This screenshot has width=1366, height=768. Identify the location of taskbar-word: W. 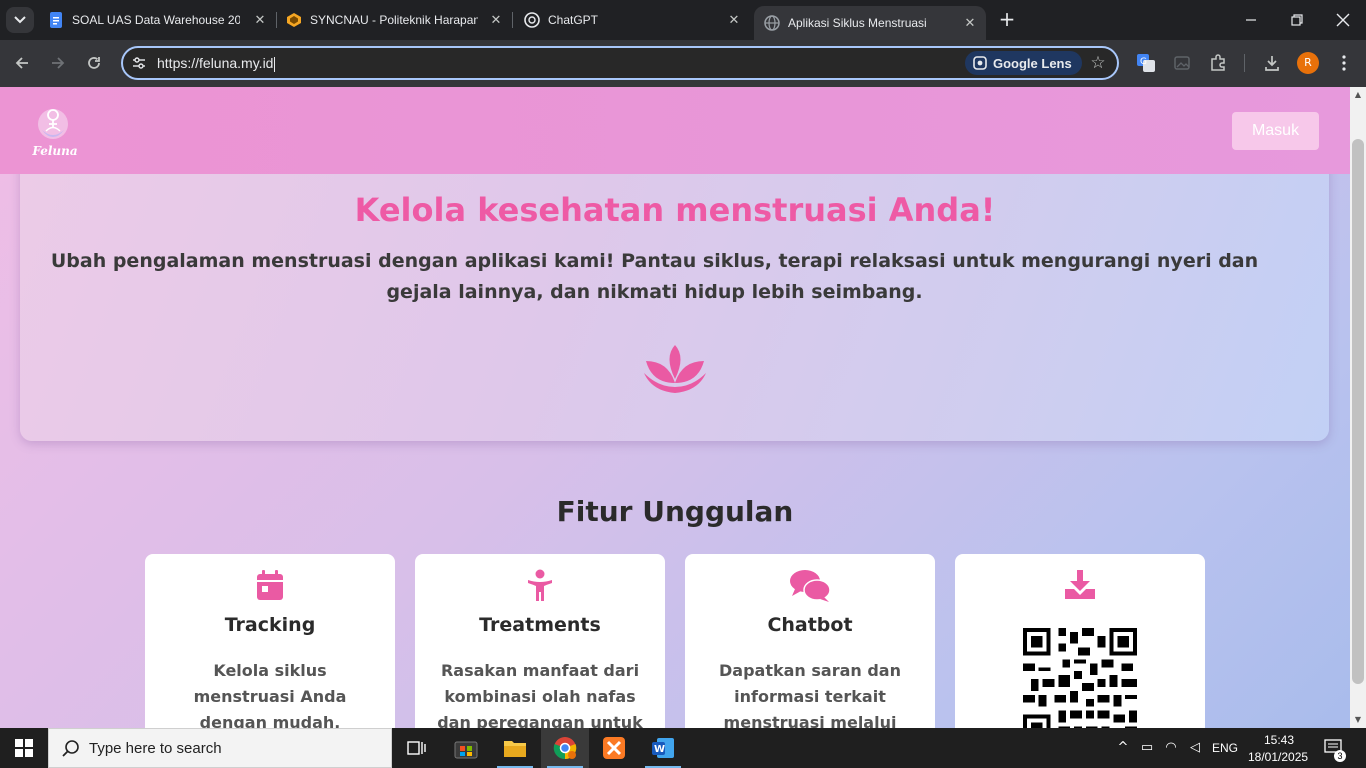
(663, 748).